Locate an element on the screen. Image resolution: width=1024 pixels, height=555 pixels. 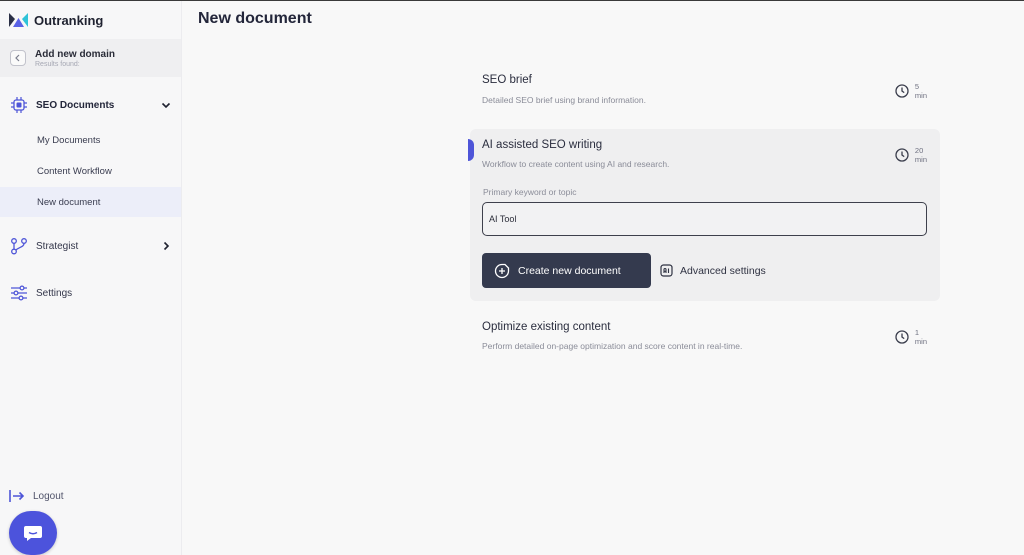
nav-strategist: Strategist is located at coordinates (90, 246).